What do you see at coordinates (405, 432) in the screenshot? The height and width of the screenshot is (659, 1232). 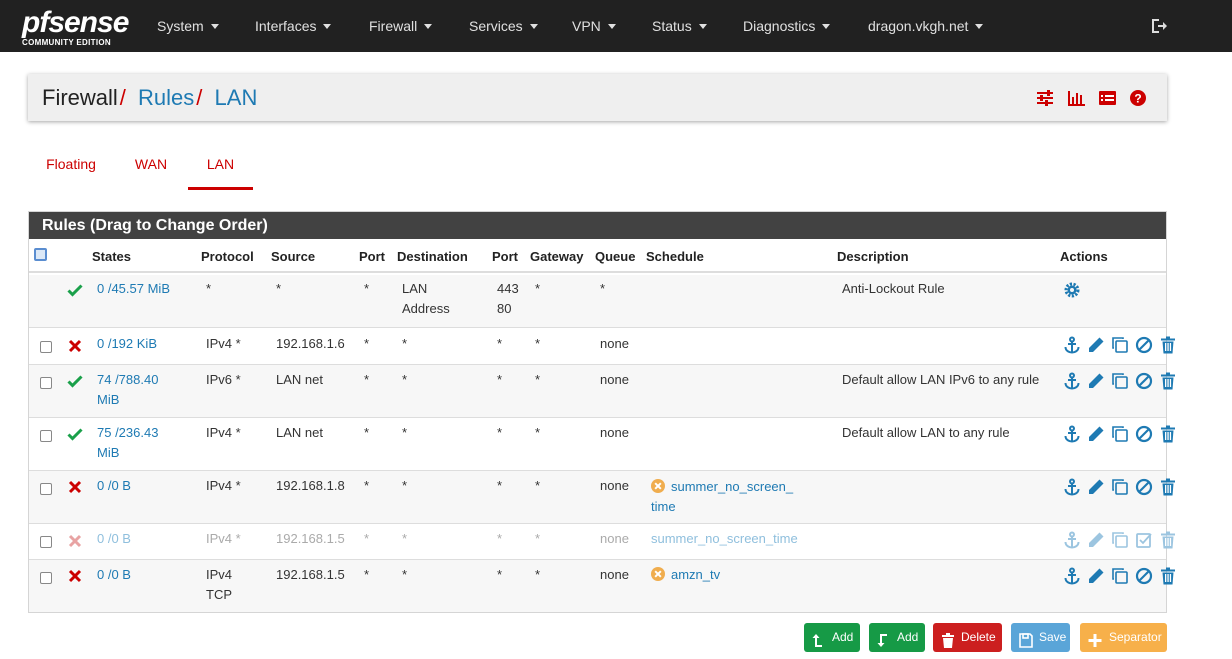 I see `rule-destination: *` at bounding box center [405, 432].